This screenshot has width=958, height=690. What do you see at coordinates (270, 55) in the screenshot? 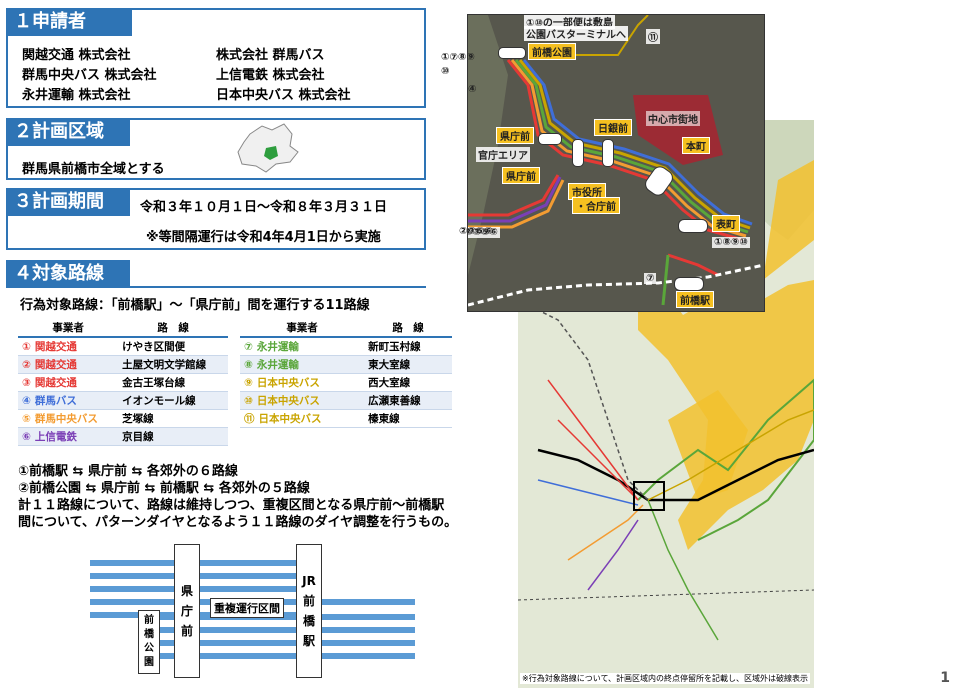
I see `applicant: 株式会社 群馬バス` at bounding box center [270, 55].